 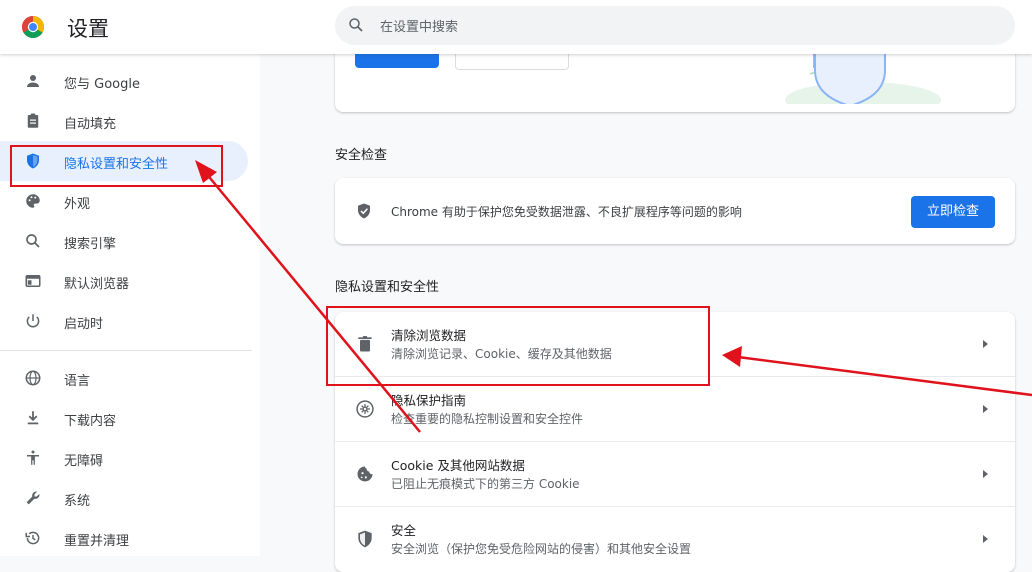 What do you see at coordinates (364, 211) in the screenshot?
I see `shield-check-icon` at bounding box center [364, 211].